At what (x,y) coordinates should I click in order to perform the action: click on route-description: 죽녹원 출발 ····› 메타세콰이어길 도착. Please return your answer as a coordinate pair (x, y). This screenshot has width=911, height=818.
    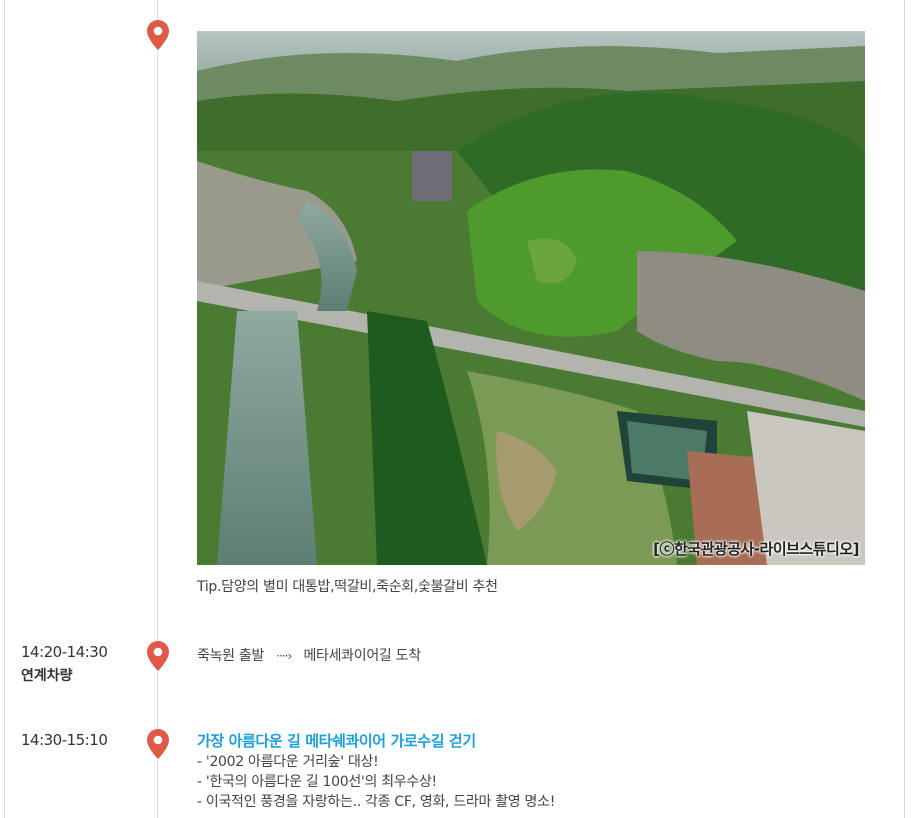
    Looking at the image, I should click on (309, 655).